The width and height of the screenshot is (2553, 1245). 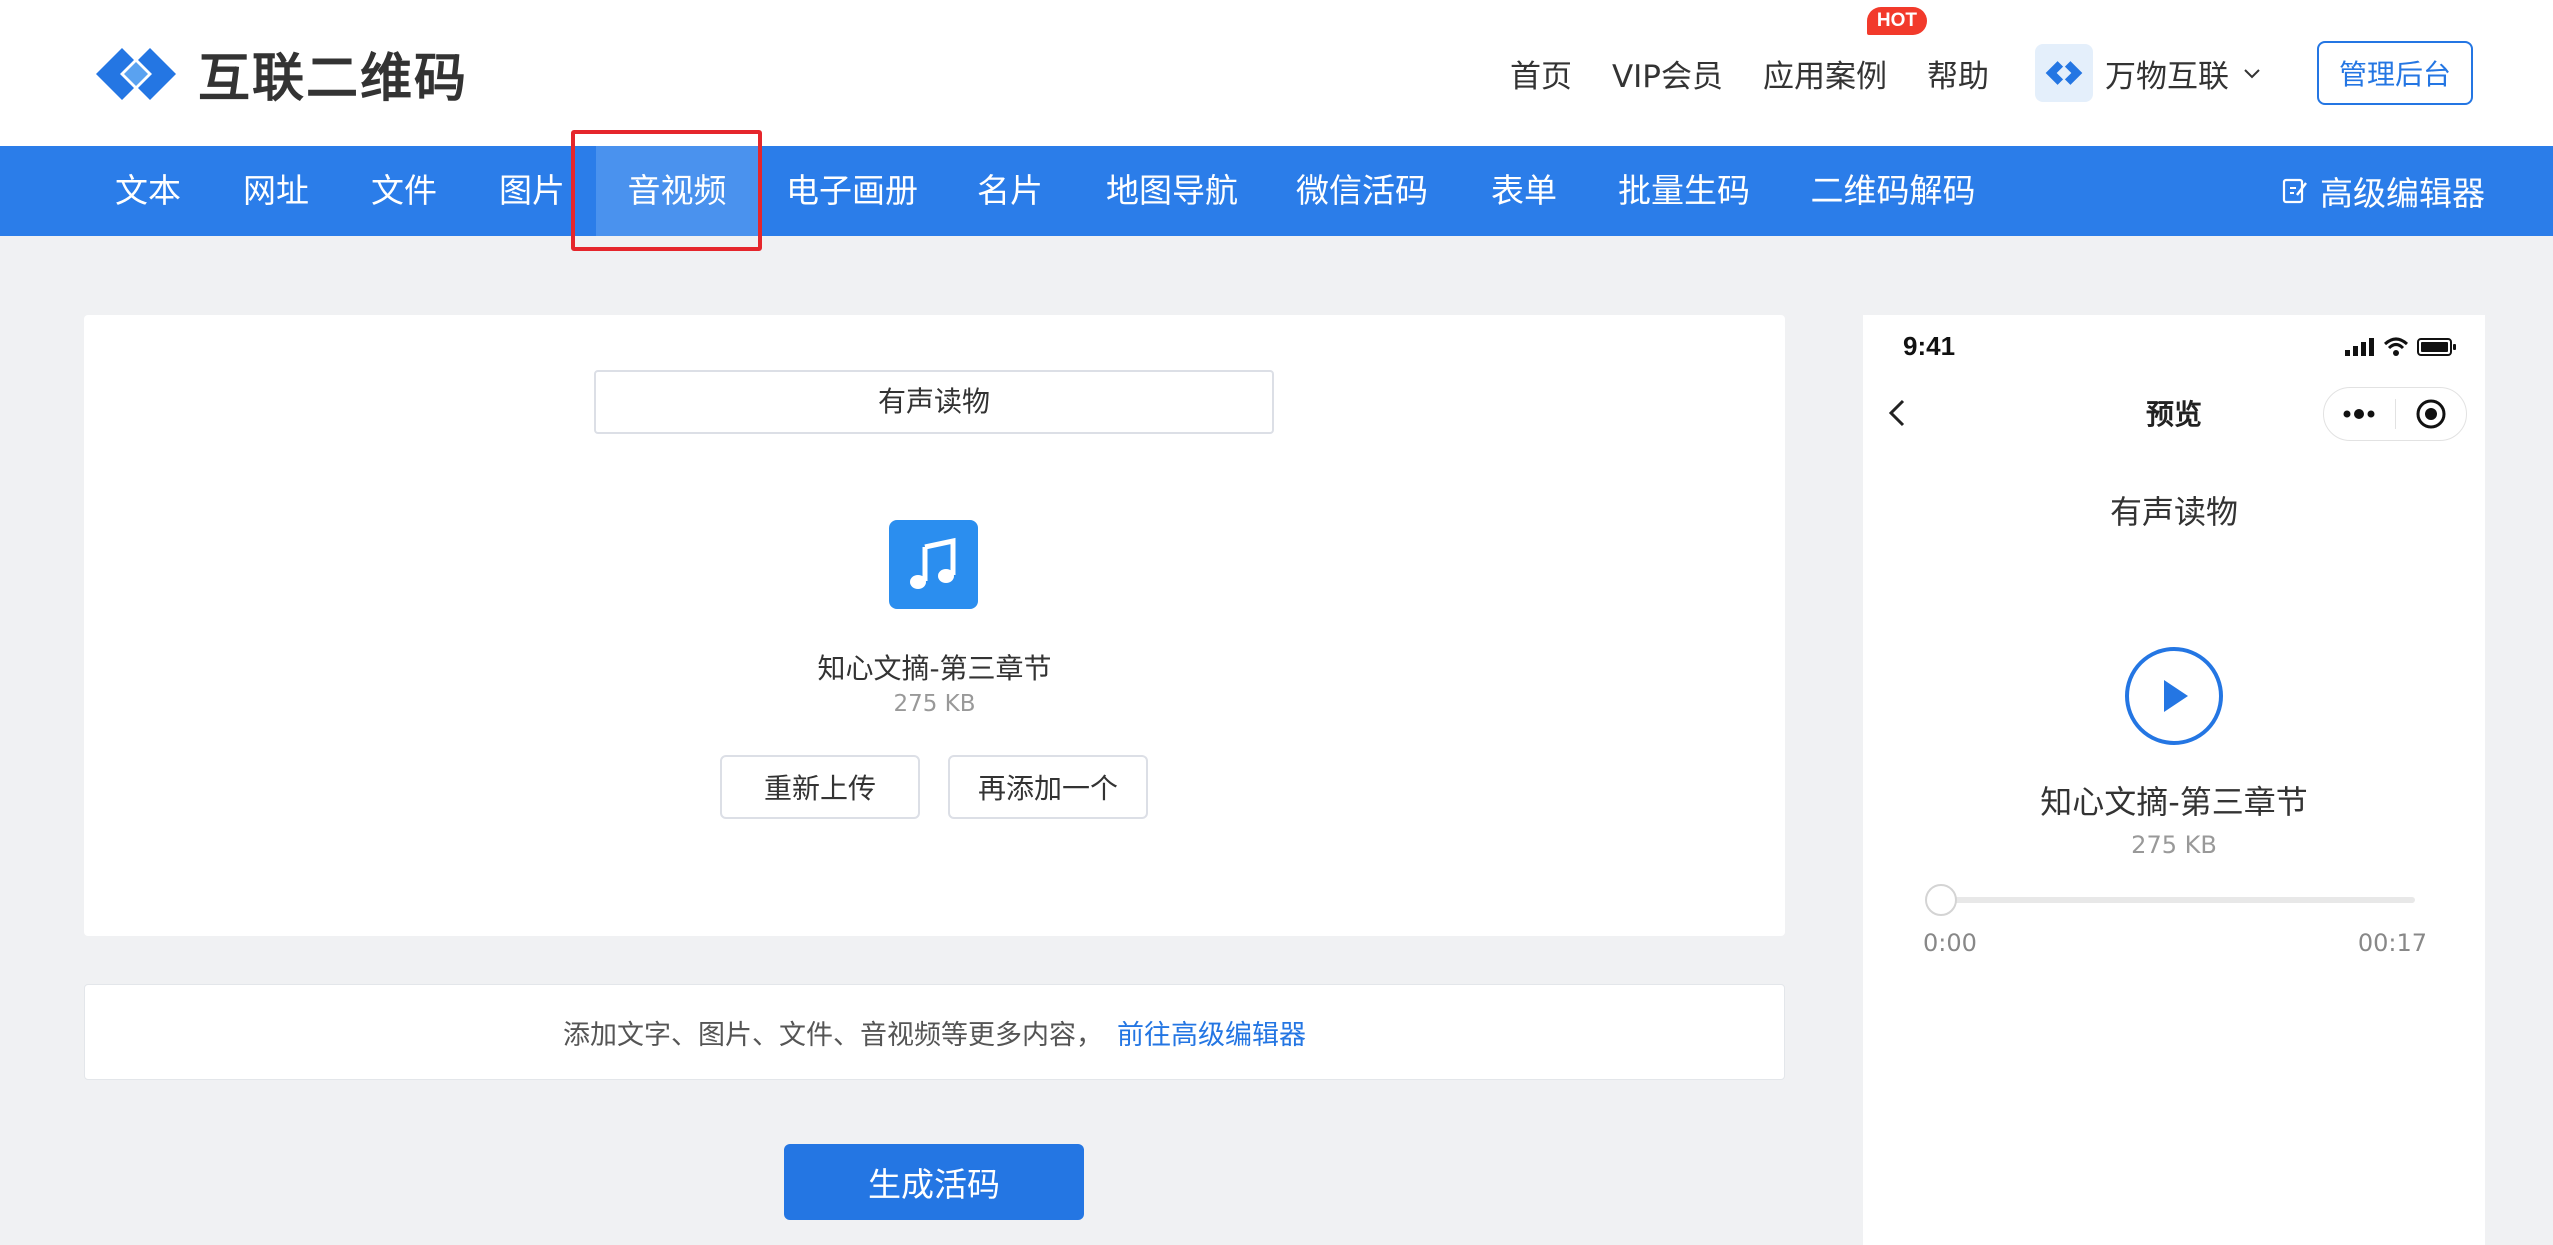 I want to click on hot-badge: HOT, so click(x=1896, y=20).